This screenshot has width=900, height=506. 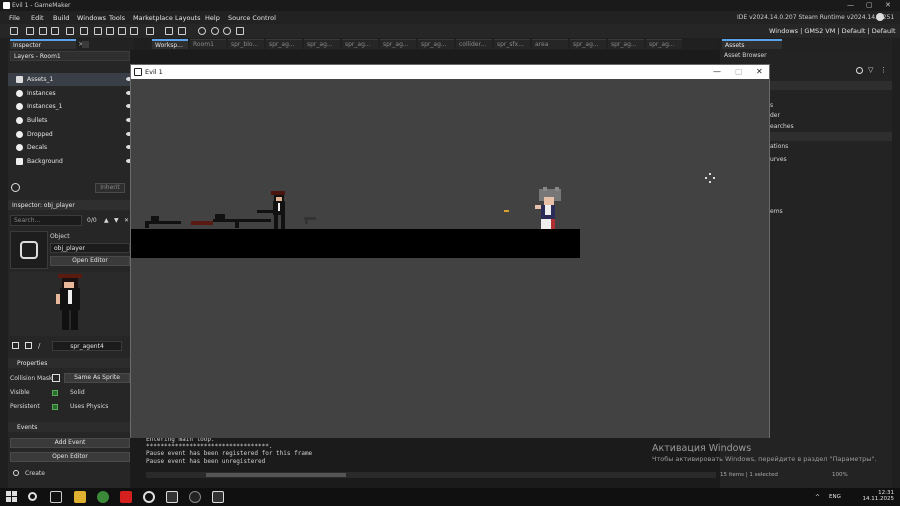 I want to click on collision-mask-icon, so click(x=56, y=378).